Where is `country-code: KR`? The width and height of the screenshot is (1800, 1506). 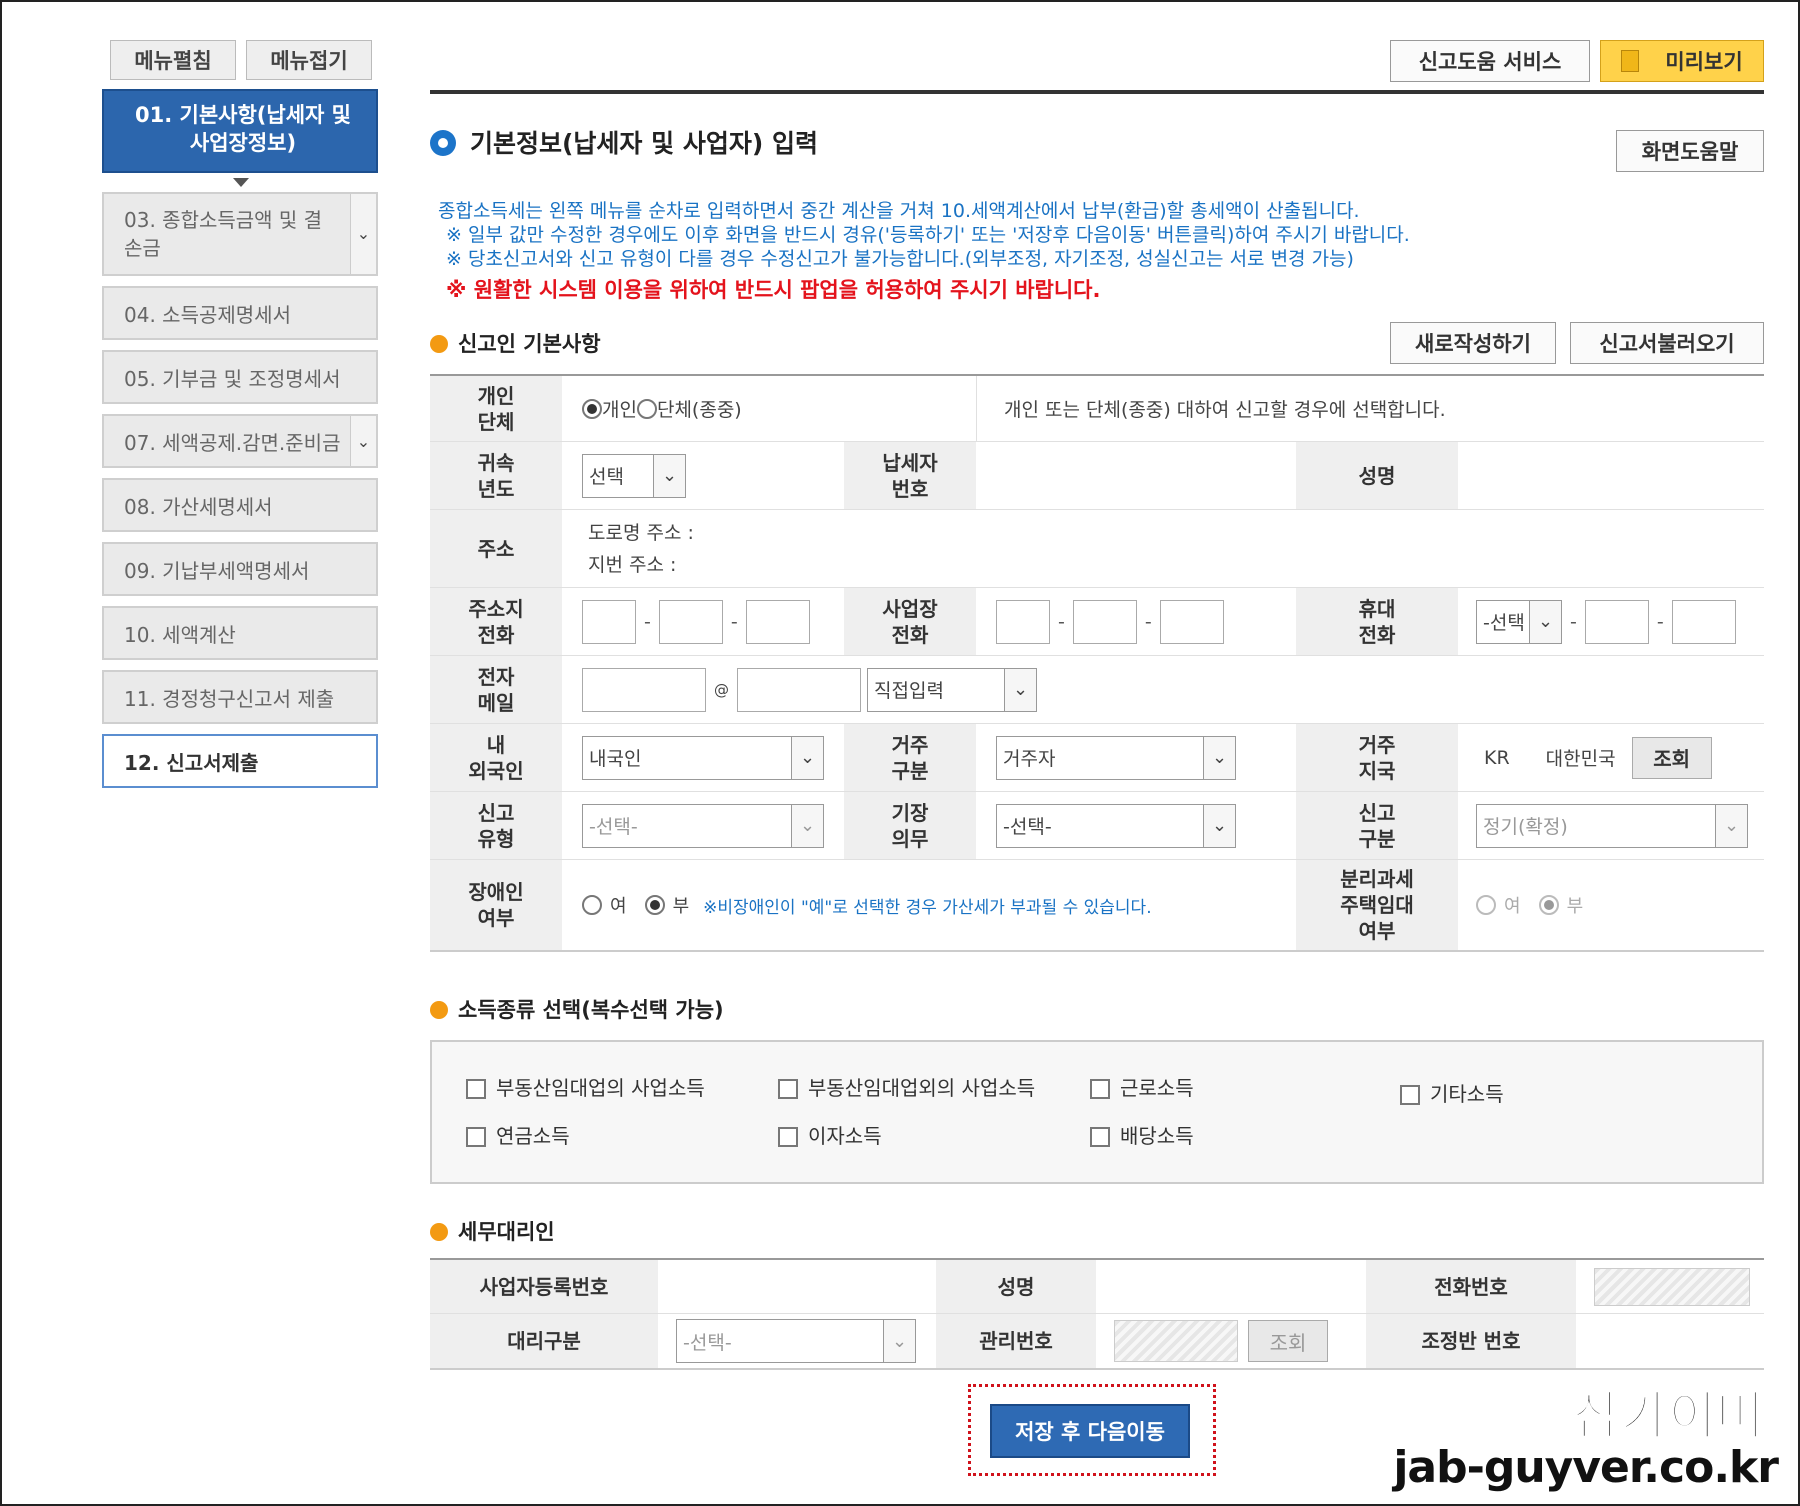
country-code: KR is located at coordinates (1497, 757).